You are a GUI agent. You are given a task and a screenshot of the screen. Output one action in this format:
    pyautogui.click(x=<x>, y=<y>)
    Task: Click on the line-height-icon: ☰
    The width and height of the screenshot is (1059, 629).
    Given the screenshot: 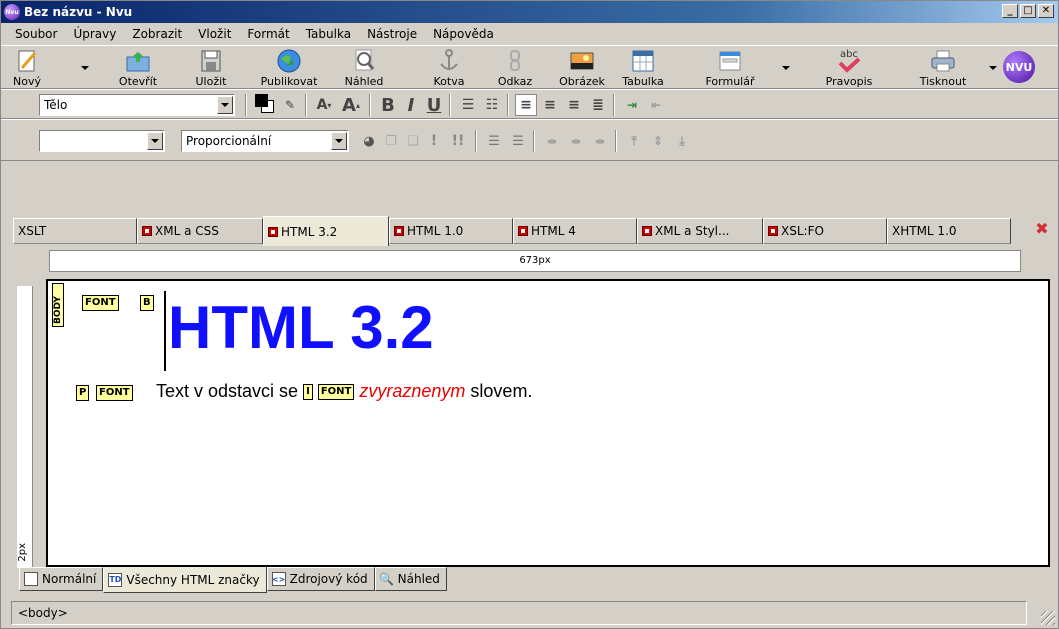 What is the action you would take?
    pyautogui.click(x=518, y=141)
    